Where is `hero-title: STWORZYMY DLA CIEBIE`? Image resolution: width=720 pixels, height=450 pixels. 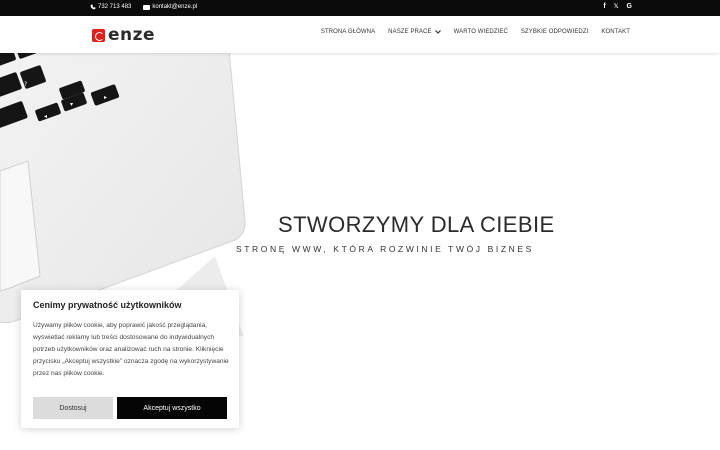 hero-title: STWORZYMY DLA CIEBIE is located at coordinates (416, 224).